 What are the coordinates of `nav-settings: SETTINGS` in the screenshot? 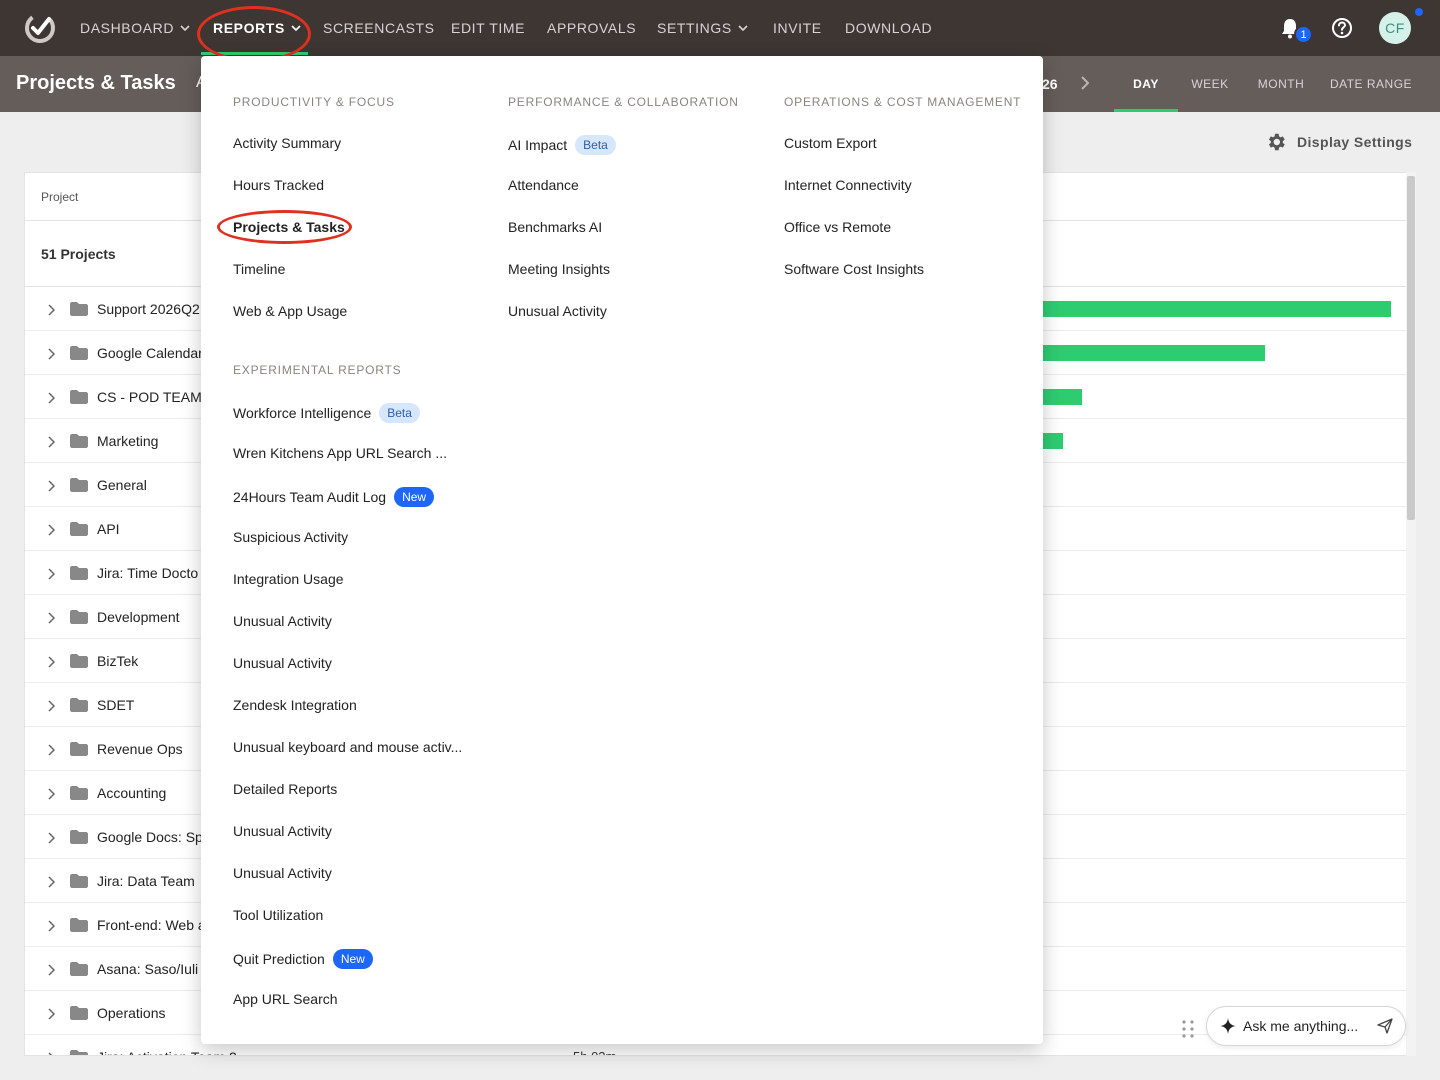 It's located at (702, 28).